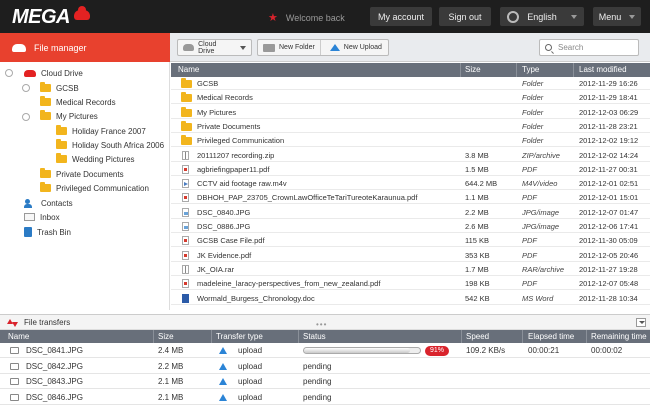 Image resolution: width=650 pixels, height=405 pixels. What do you see at coordinates (609, 155) in the screenshot?
I see `file-modified: 2012-12-02 14:24` at bounding box center [609, 155].